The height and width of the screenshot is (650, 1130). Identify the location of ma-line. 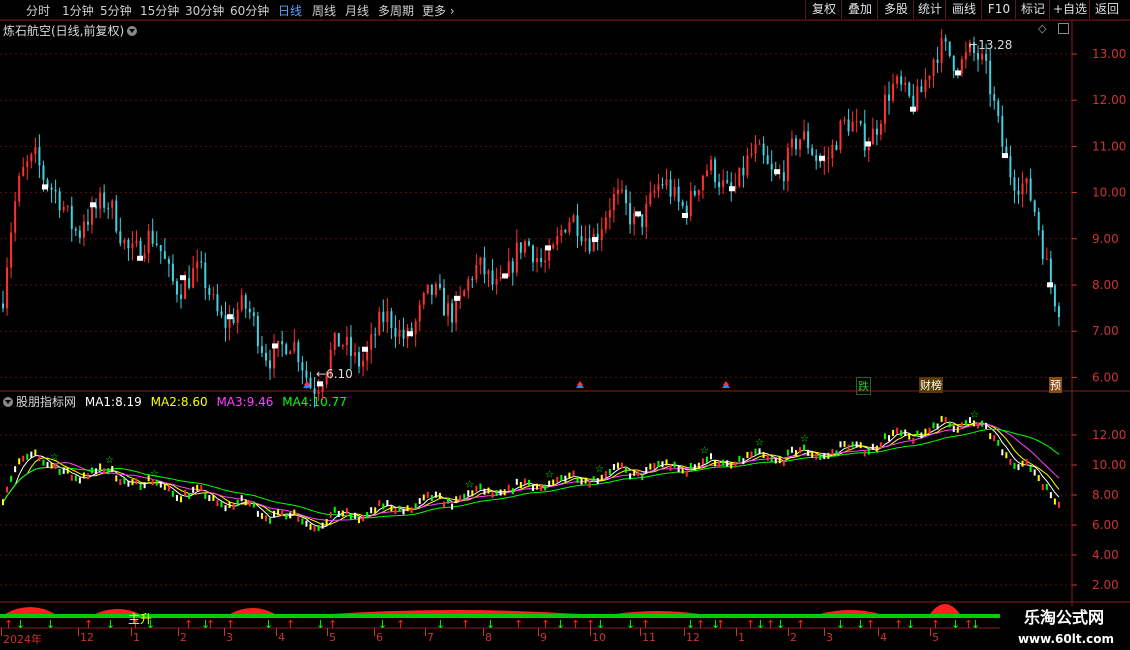
(531, 472).